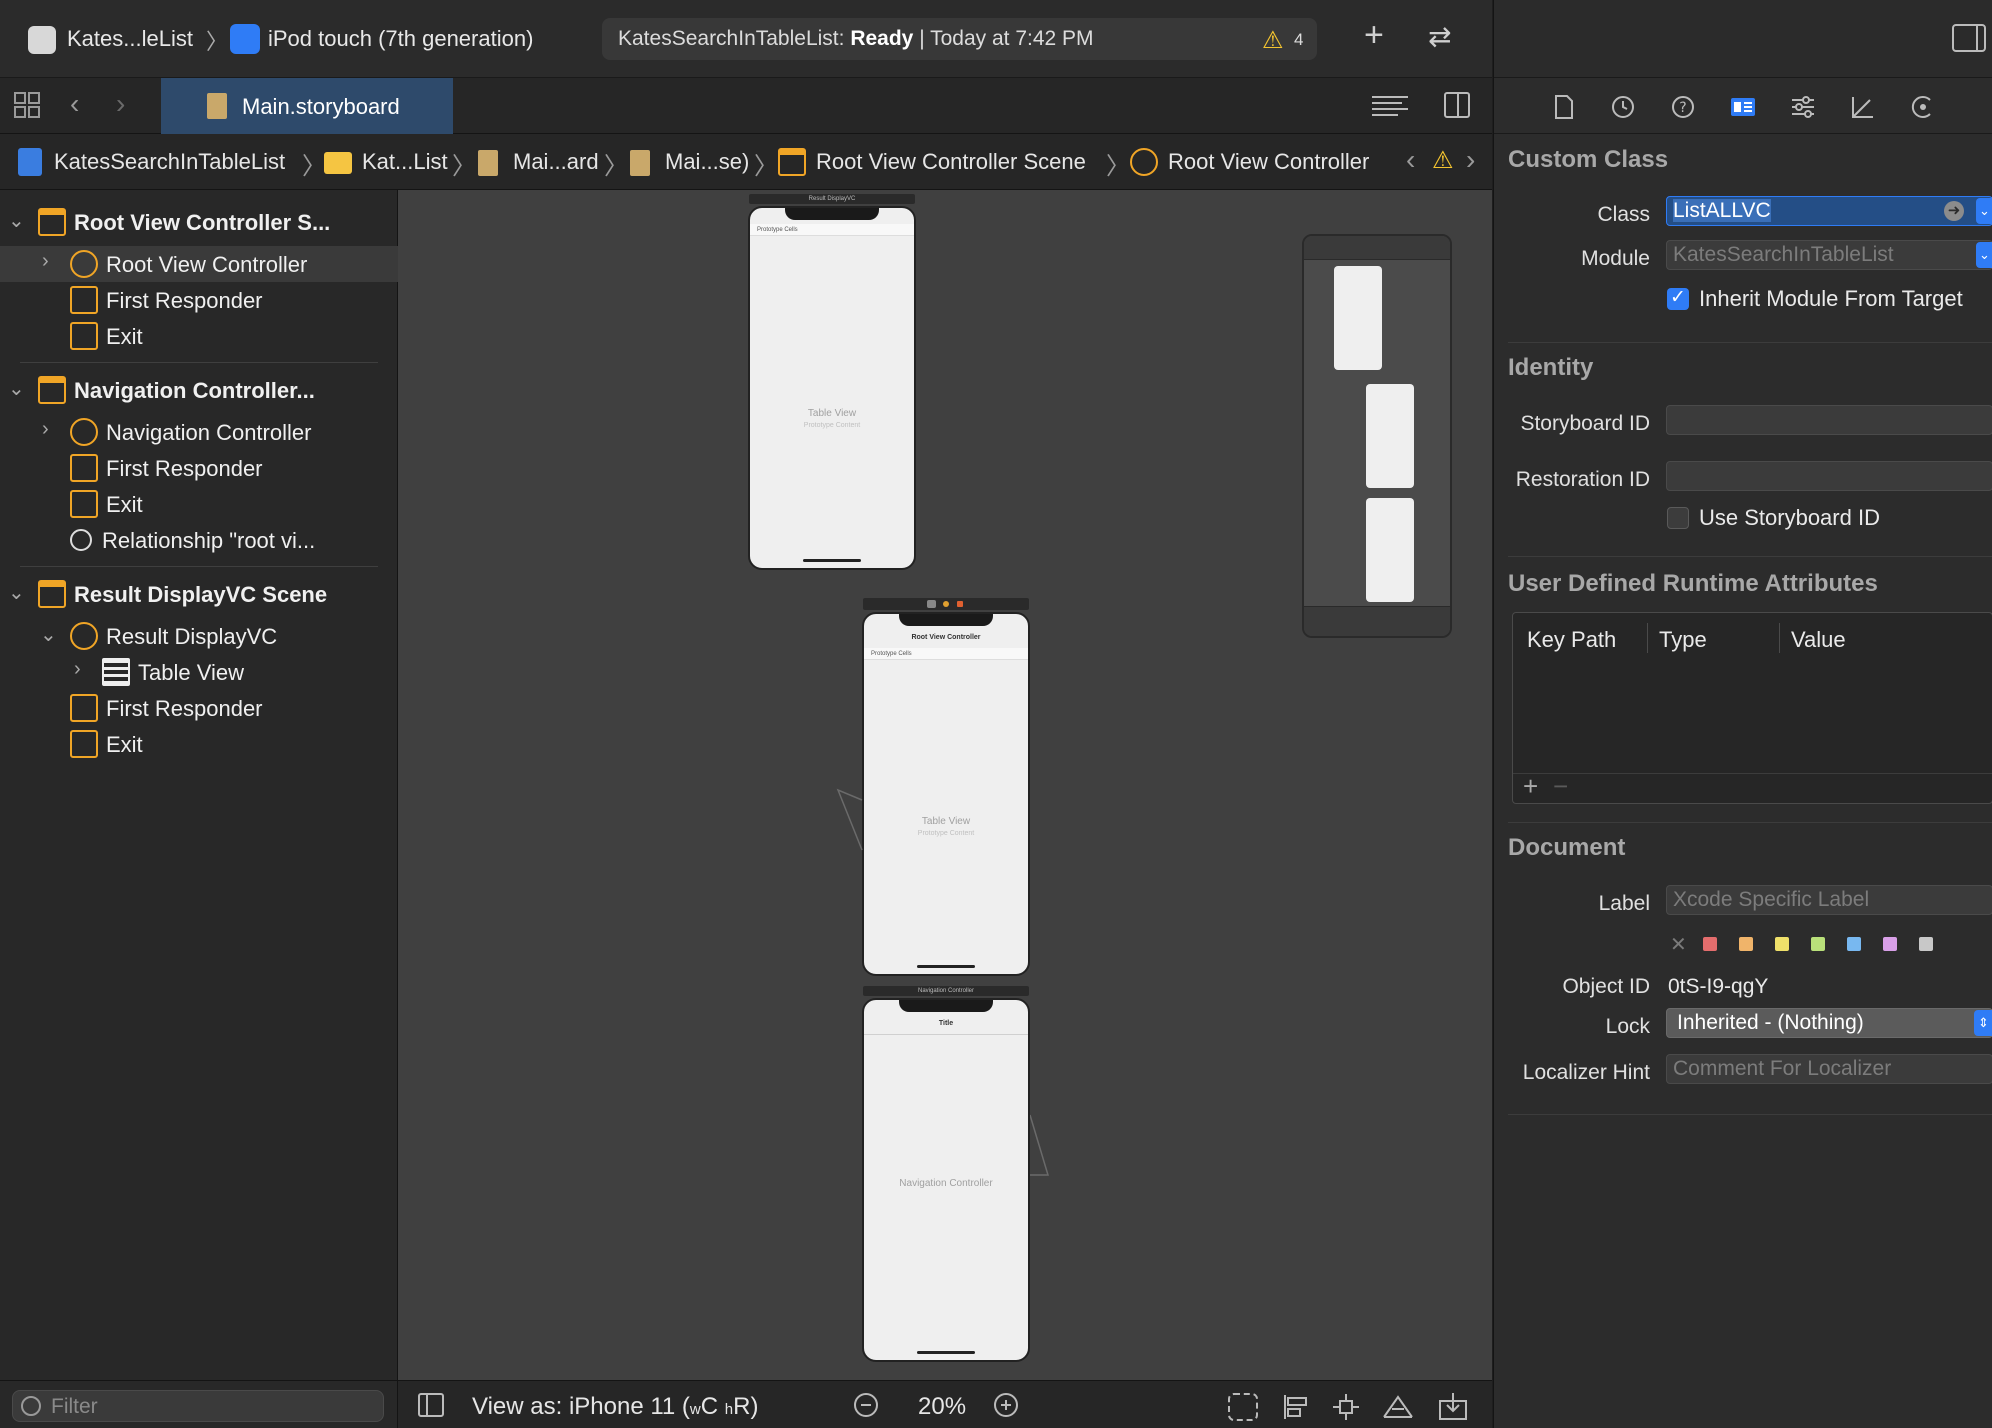 Image resolution: width=1992 pixels, height=1428 pixels. Describe the element at coordinates (198, 1406) in the screenshot. I see `filter-input: Filter` at that location.